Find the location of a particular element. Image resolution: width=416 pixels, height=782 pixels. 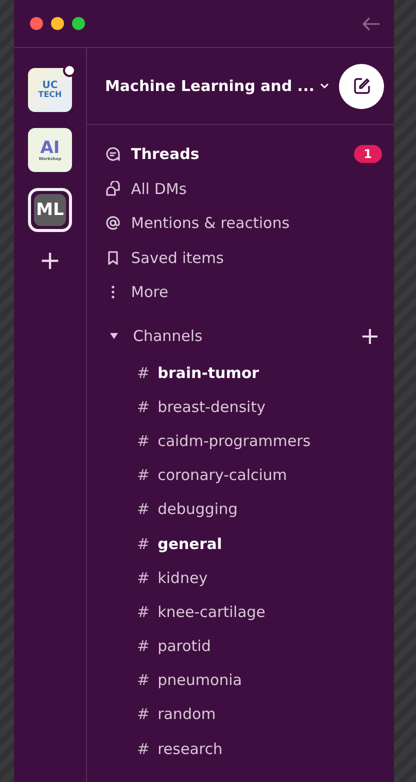

bookmark-icon is located at coordinates (113, 258).